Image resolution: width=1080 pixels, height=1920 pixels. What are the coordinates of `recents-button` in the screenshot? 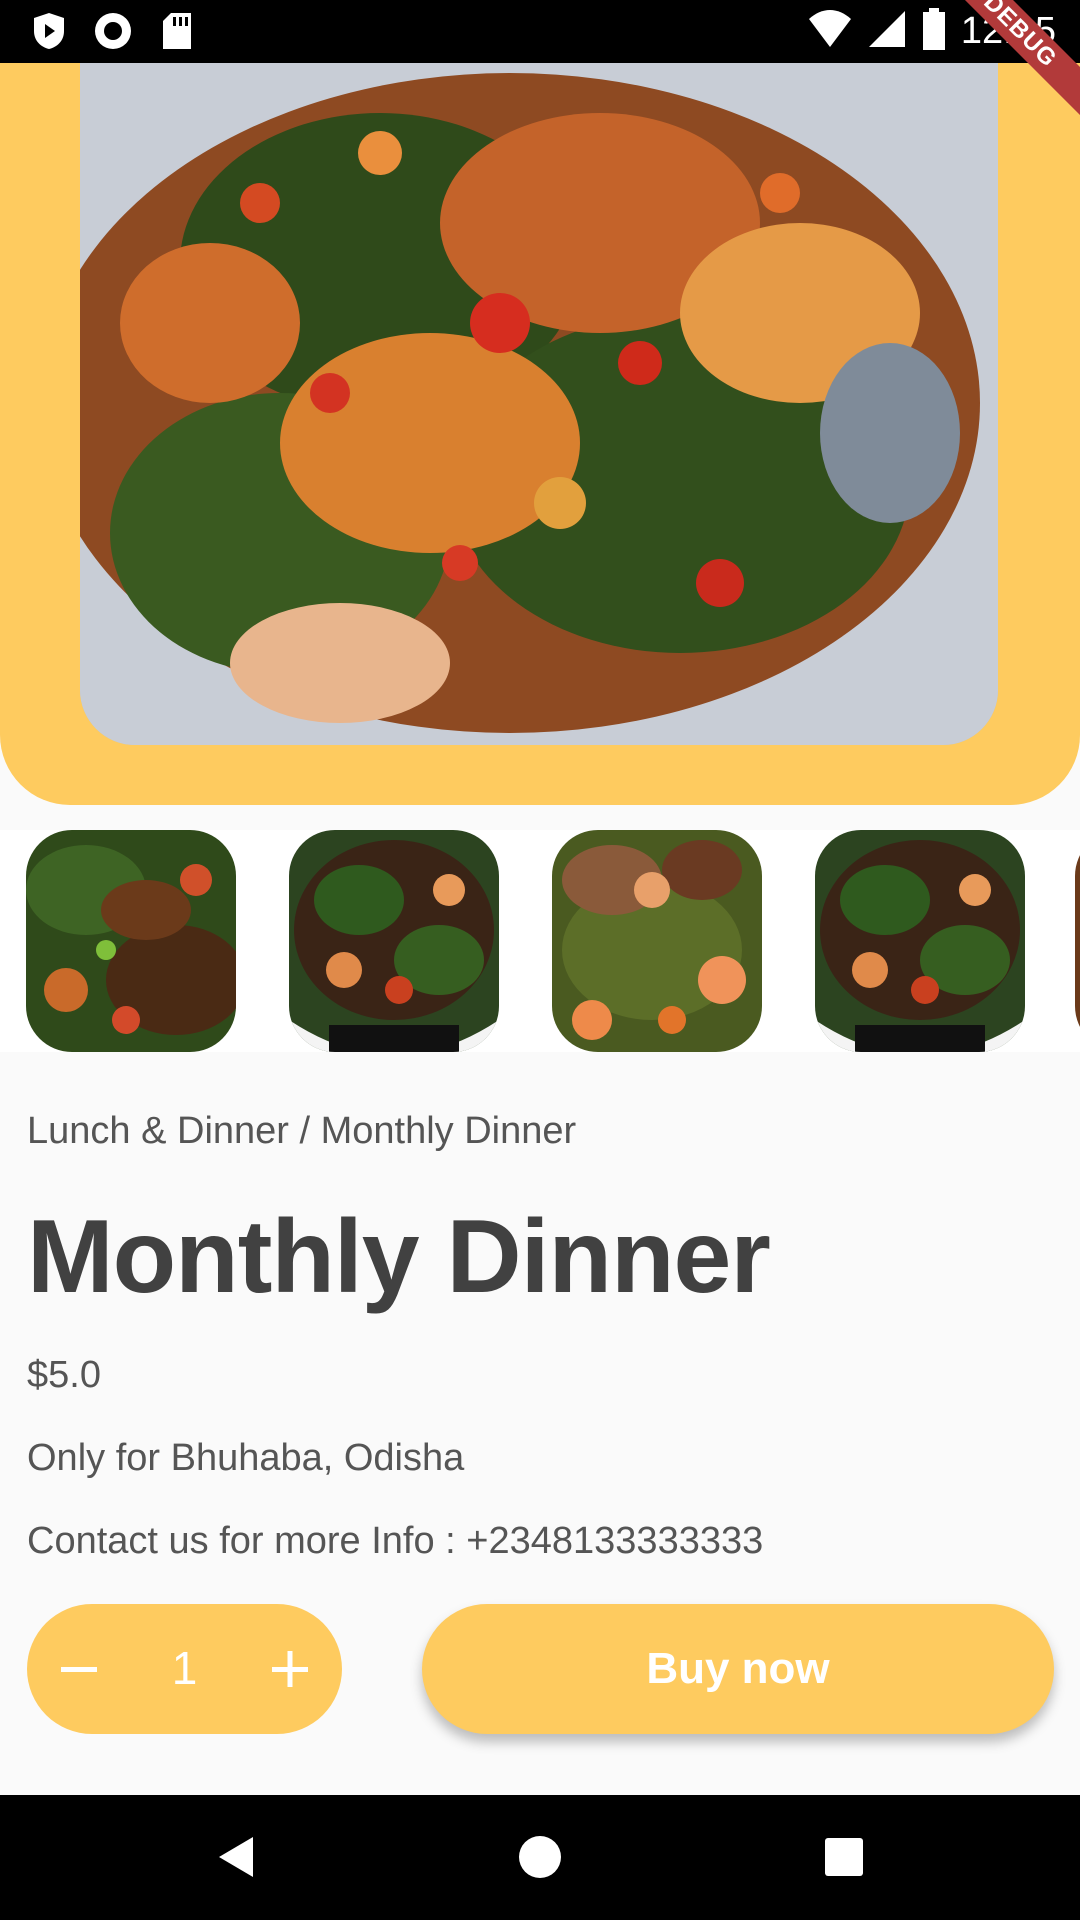 It's located at (844, 1857).